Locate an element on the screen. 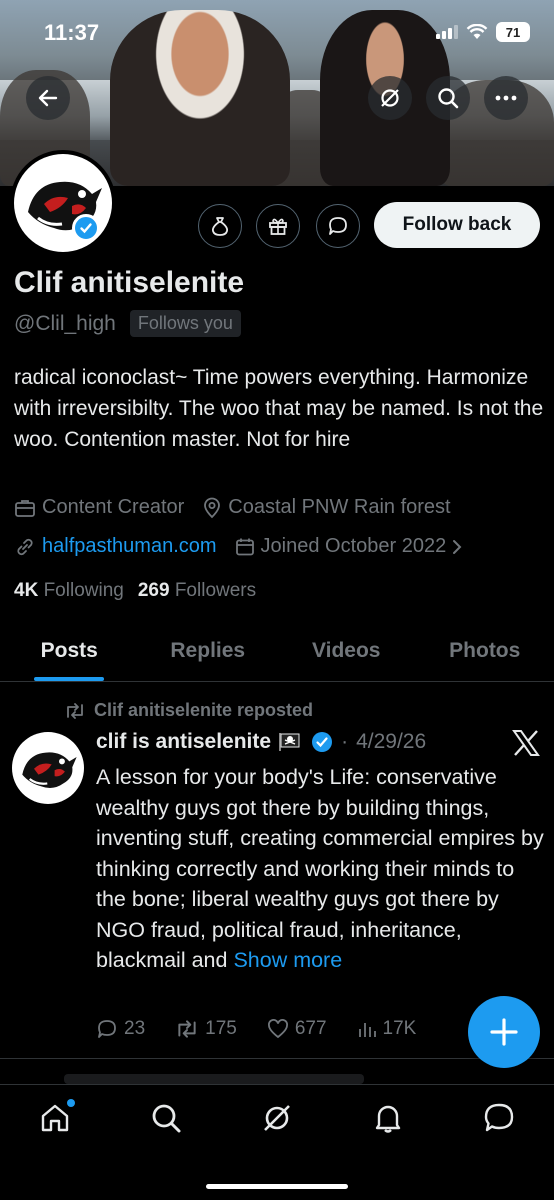  handle-row: @Clil_high Follows you is located at coordinates (127, 323).